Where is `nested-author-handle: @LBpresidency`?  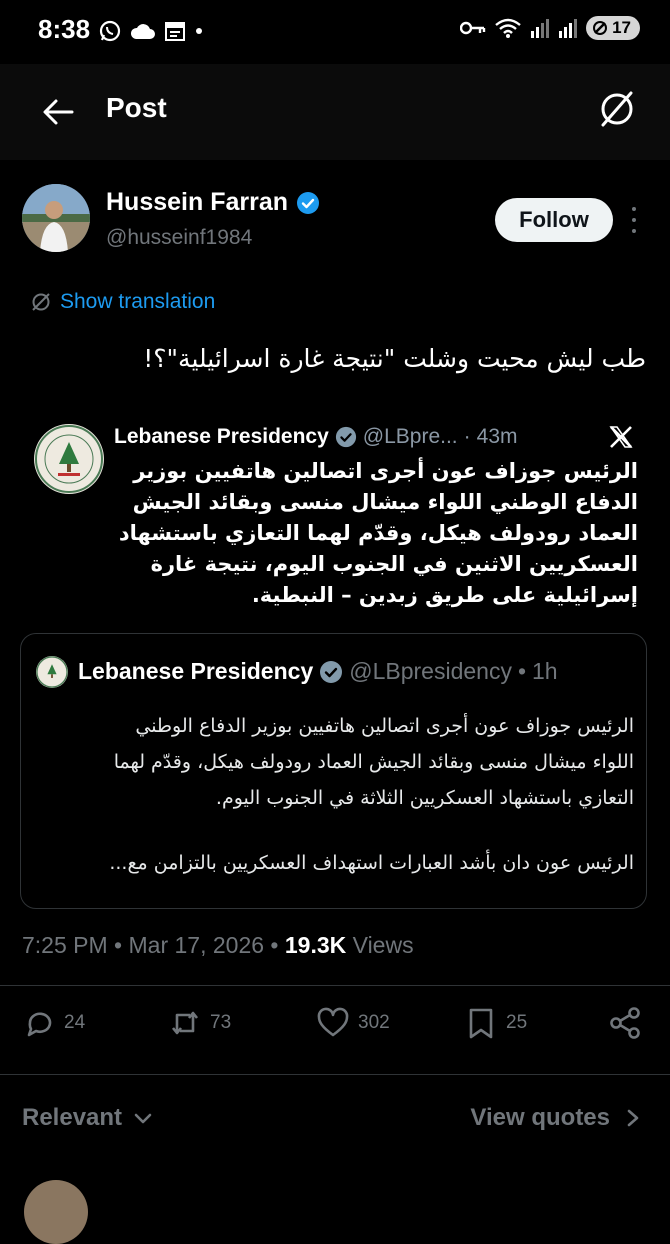 nested-author-handle: @LBpresidency is located at coordinates (430, 671).